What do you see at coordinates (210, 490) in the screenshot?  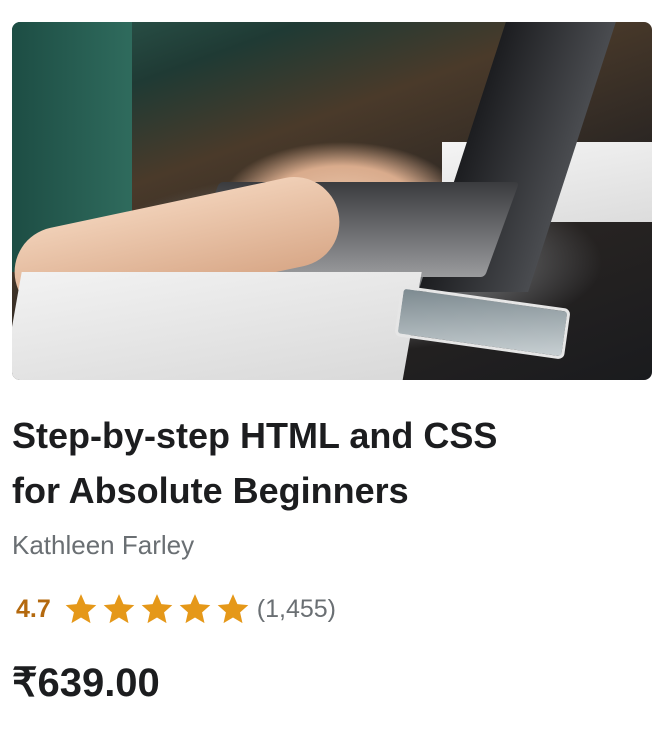 I see `course-title-line: for Absolute Beginners` at bounding box center [210, 490].